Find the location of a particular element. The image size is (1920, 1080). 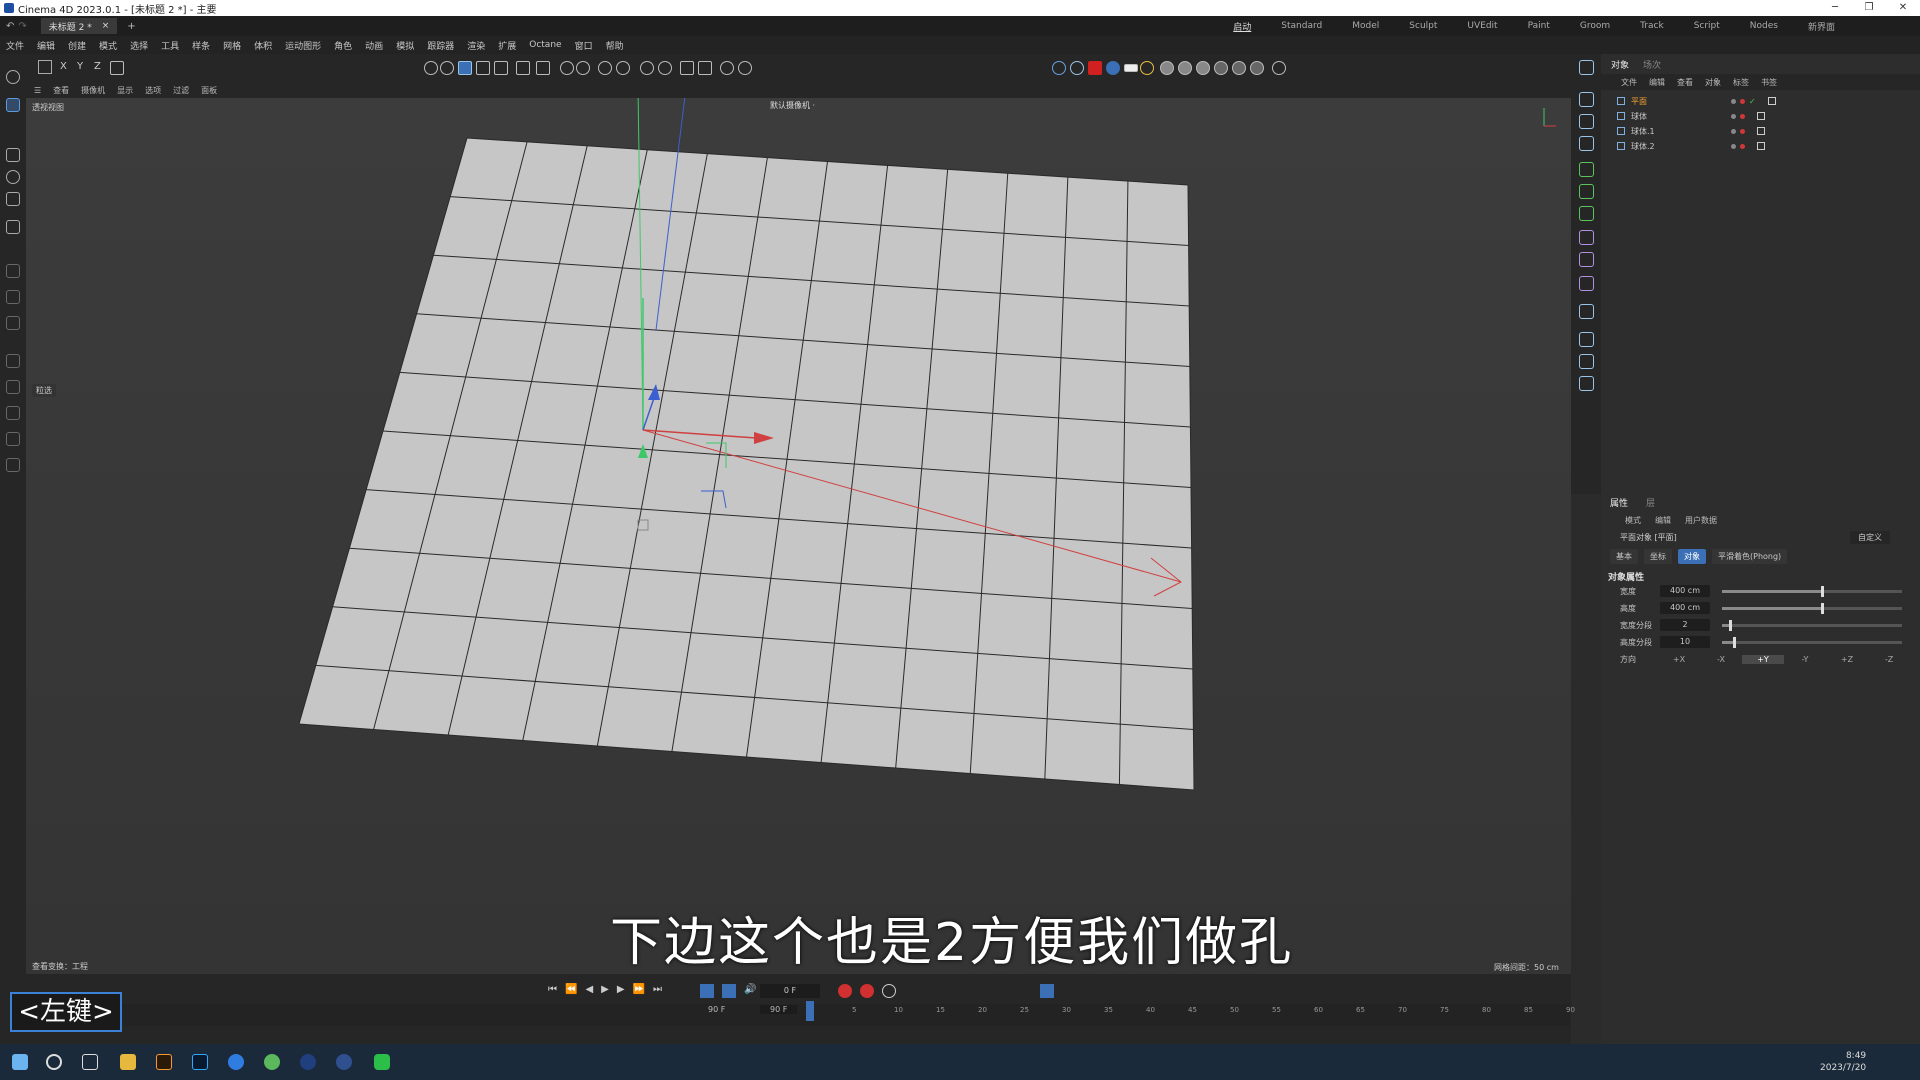

particle-icon is located at coordinates (1586, 361).